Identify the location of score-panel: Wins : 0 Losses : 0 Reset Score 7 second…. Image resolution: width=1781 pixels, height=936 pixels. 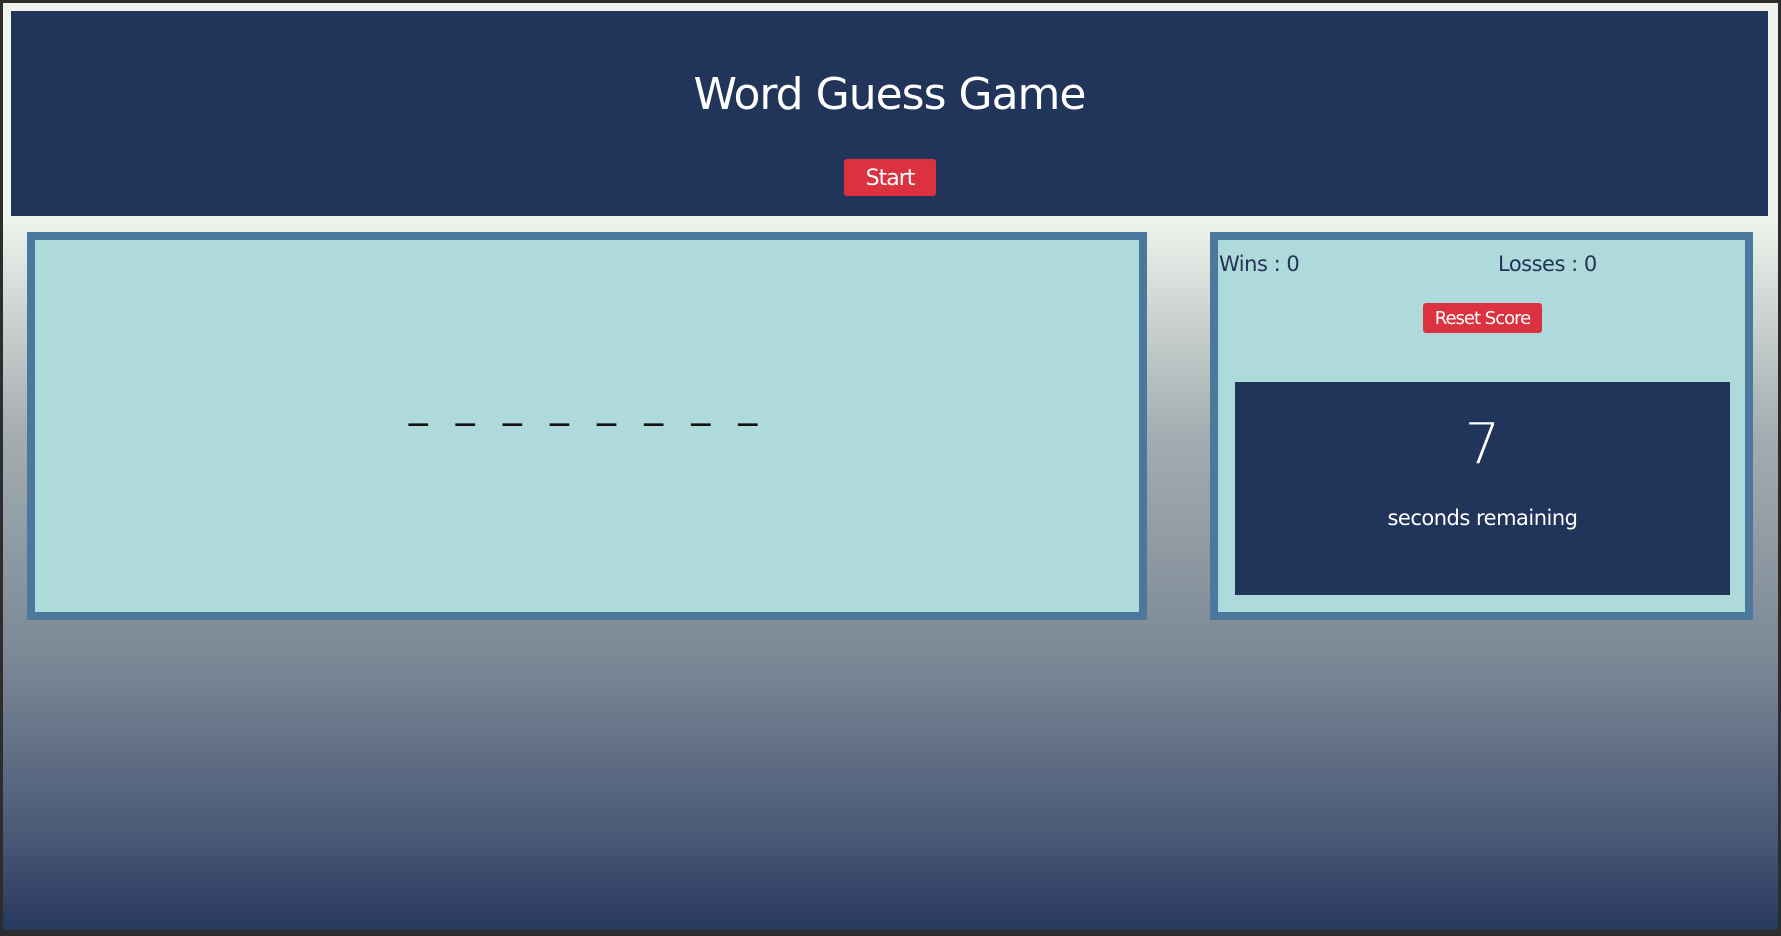
(1481, 426).